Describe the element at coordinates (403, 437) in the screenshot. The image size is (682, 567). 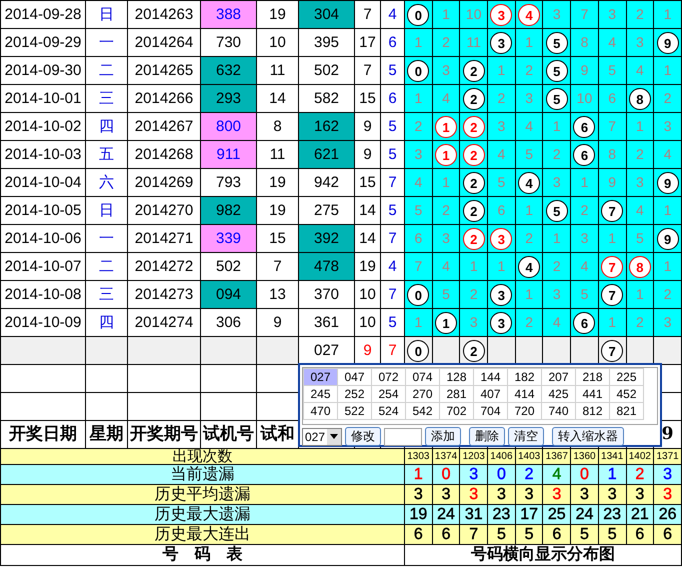
I see `input-field` at that location.